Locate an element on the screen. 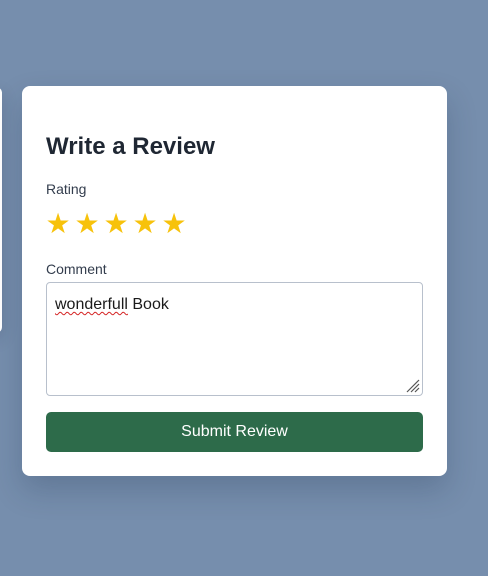 The width and height of the screenshot is (488, 576). comment-text: wonderfull Book is located at coordinates (112, 305).